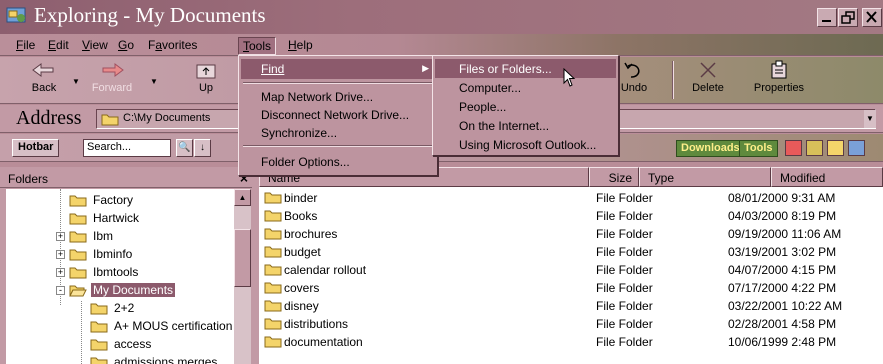 Image resolution: width=883 pixels, height=364 pixels. Describe the element at coordinates (779, 80) in the screenshot. I see `properties-button: Properties` at that location.